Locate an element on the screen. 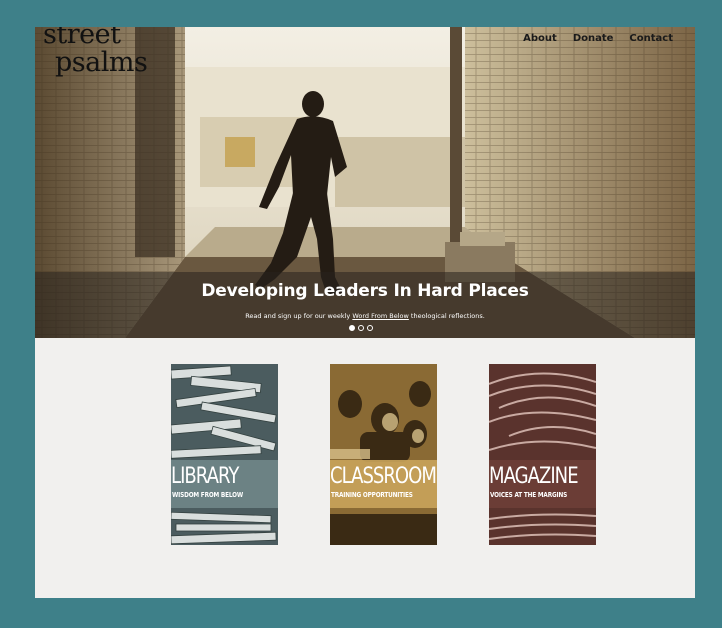 The height and width of the screenshot is (628, 722). slider-dots is located at coordinates (361, 328).